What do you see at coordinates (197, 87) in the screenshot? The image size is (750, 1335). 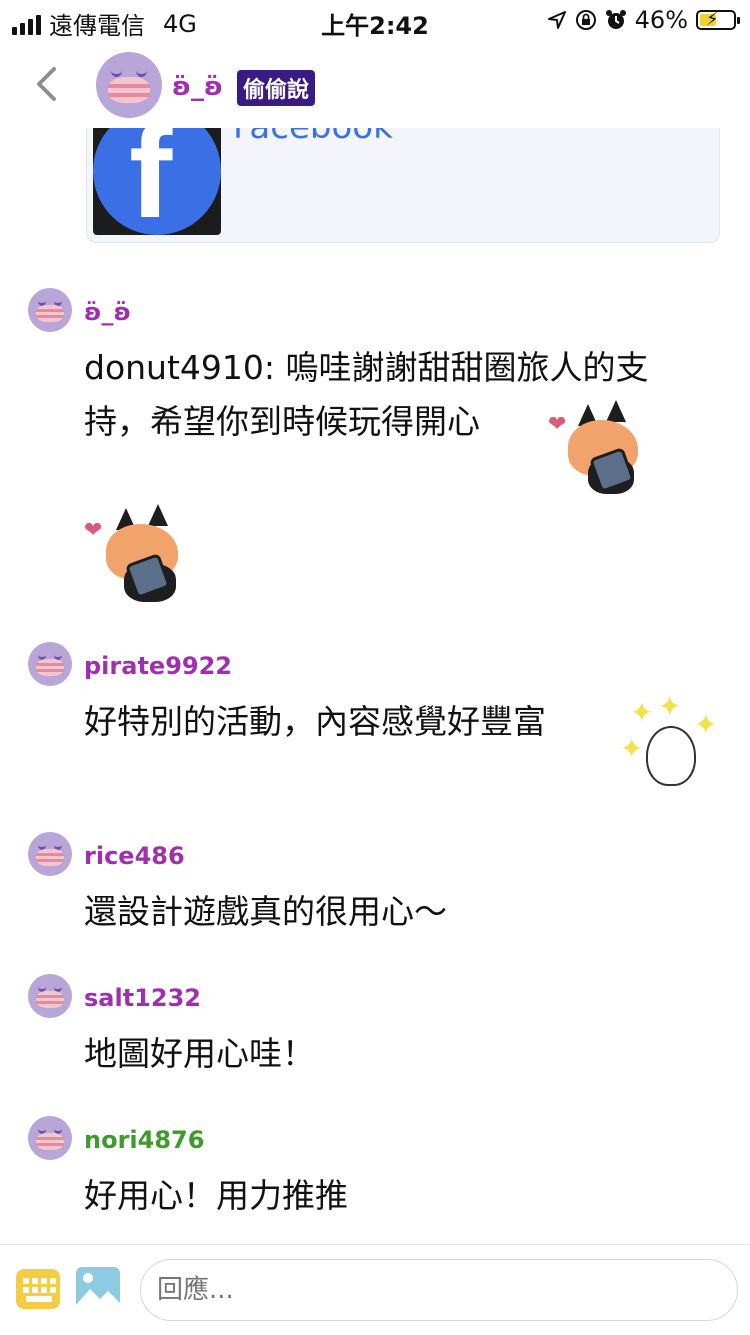 I see `header-username: ʚ̈_ʚ̈` at bounding box center [197, 87].